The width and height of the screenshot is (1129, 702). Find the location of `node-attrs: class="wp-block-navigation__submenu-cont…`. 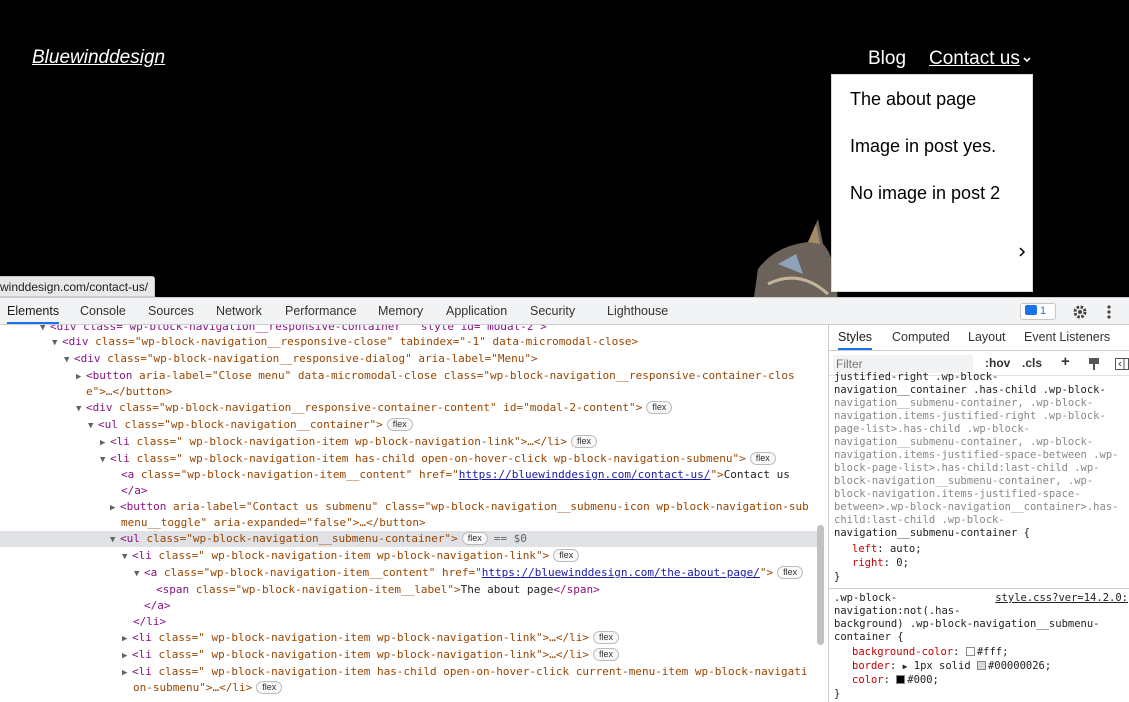

node-attrs: class="wp-block-navigation__submenu-cont… is located at coordinates (298, 538).